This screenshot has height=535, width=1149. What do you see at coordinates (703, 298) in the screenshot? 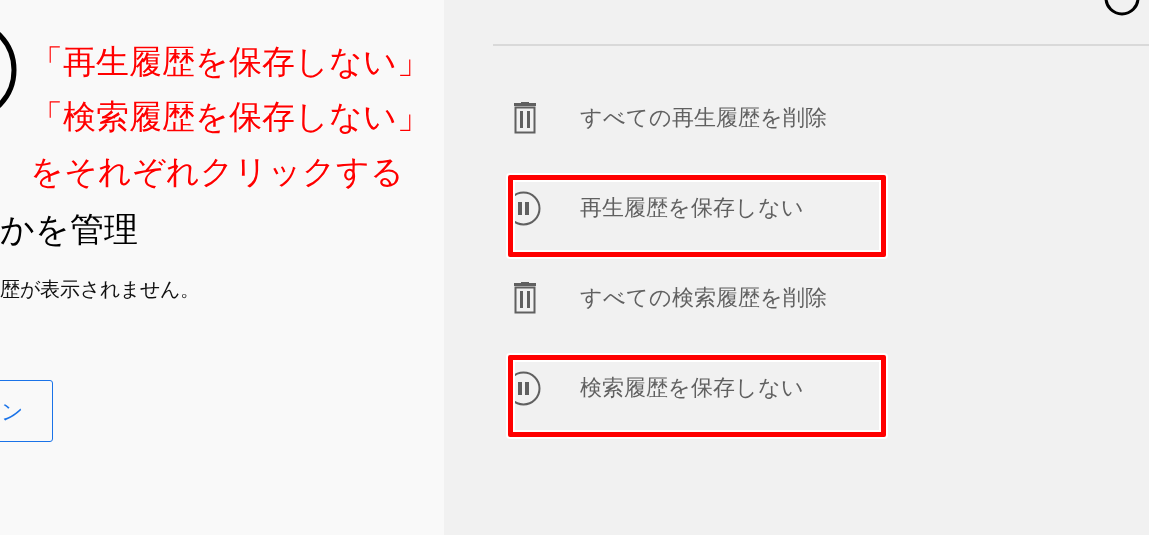
I see `action-label: すべての検索履歴を削除` at bounding box center [703, 298].